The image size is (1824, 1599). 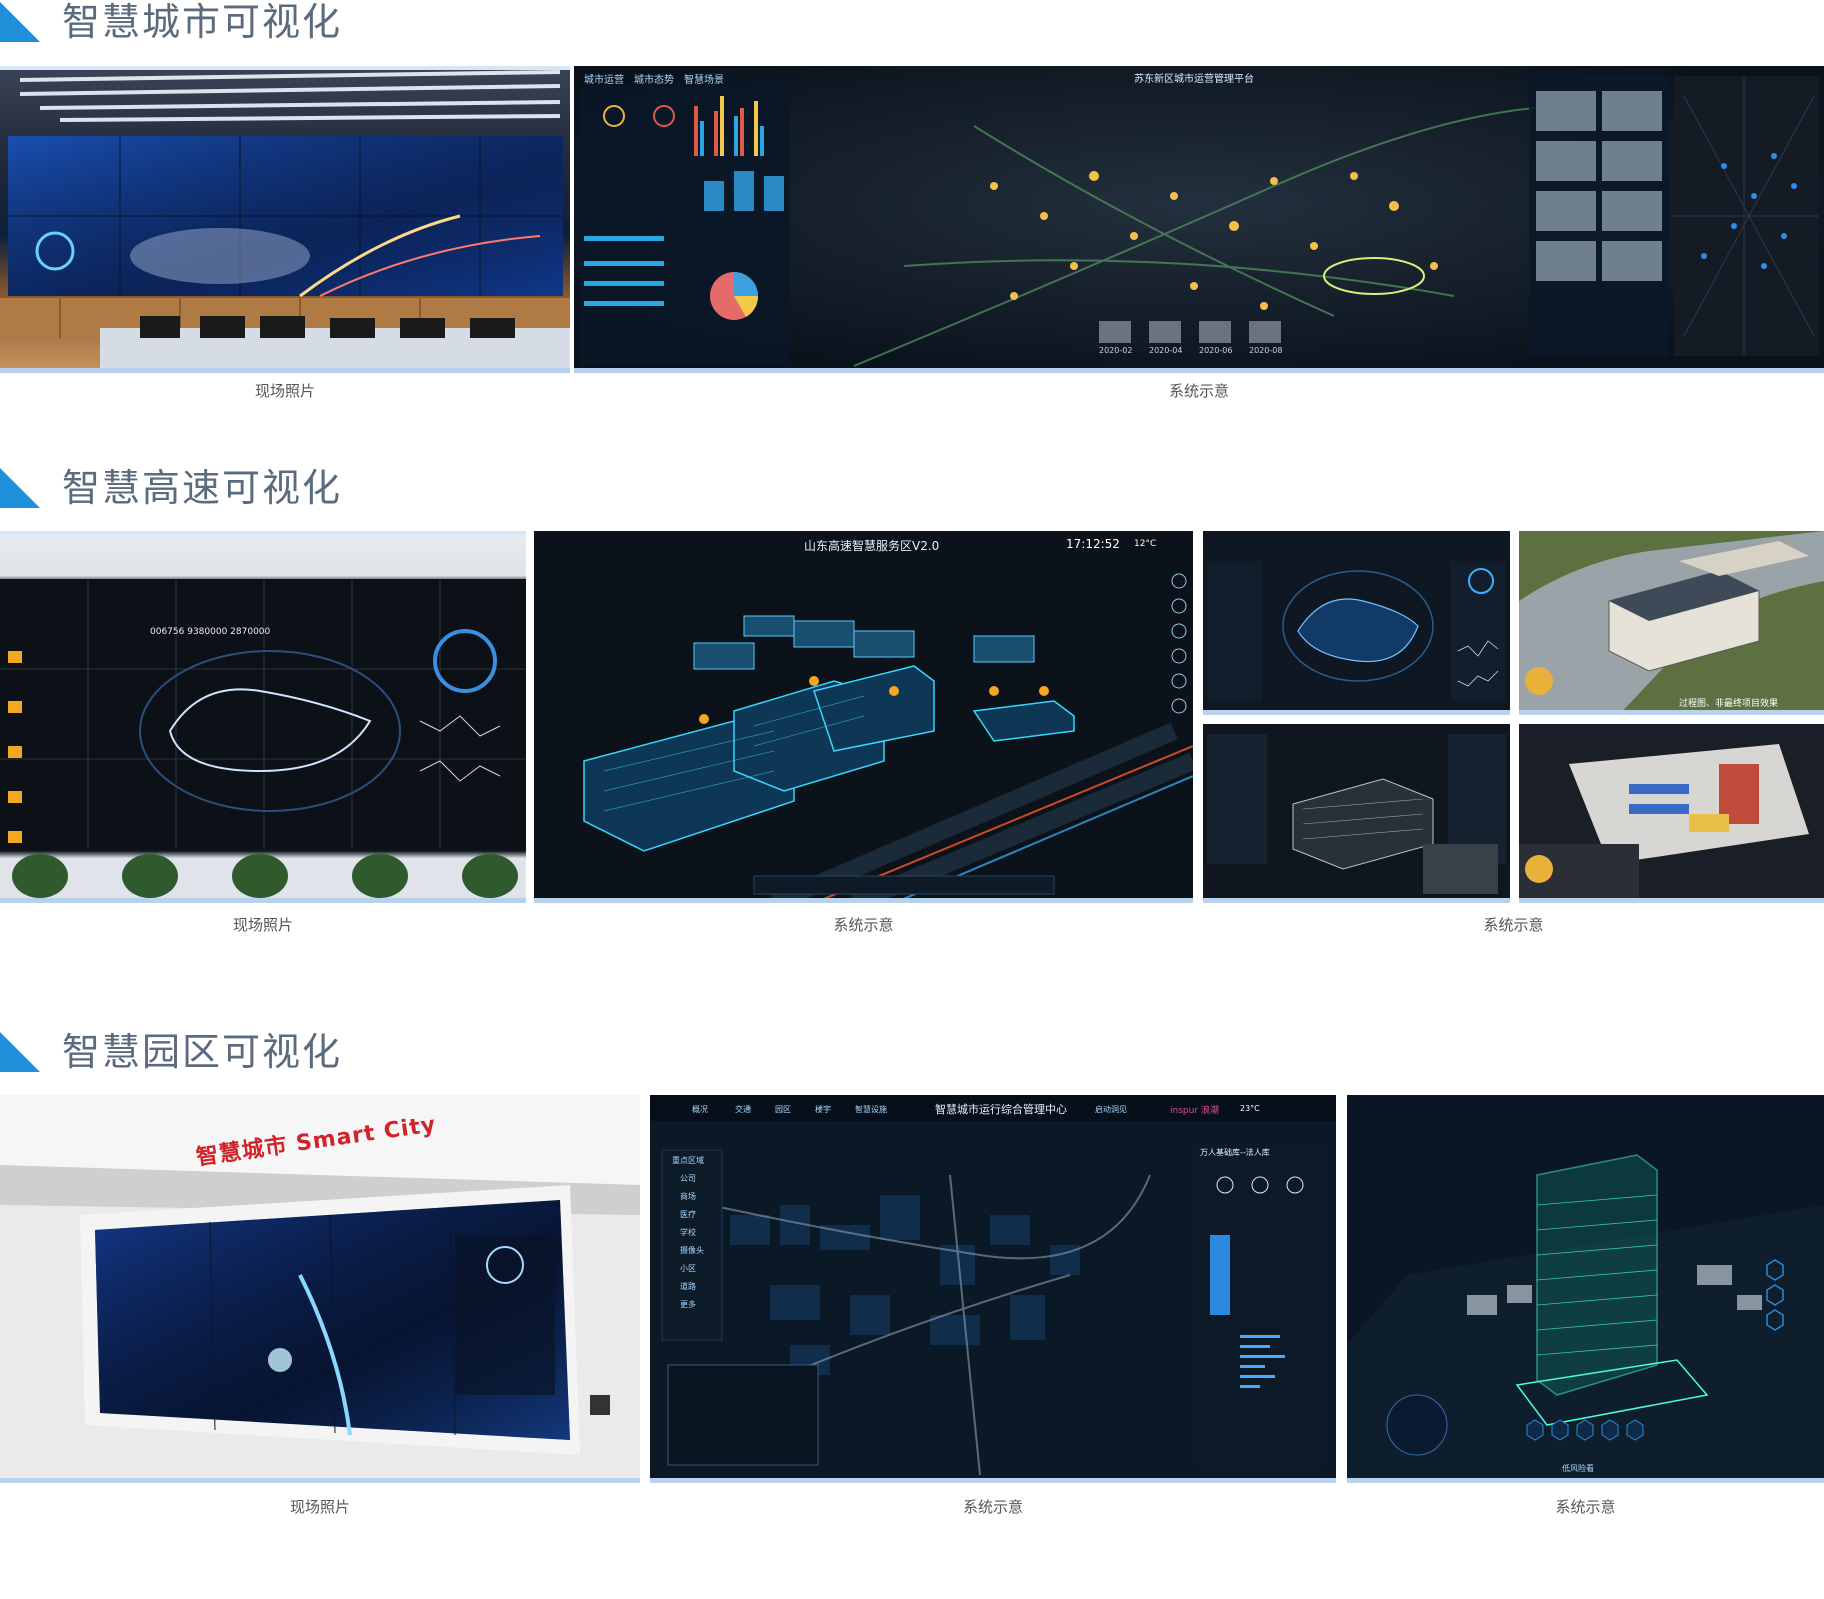 I want to click on park-building-label: 低风险看, so click(x=1578, y=1468).